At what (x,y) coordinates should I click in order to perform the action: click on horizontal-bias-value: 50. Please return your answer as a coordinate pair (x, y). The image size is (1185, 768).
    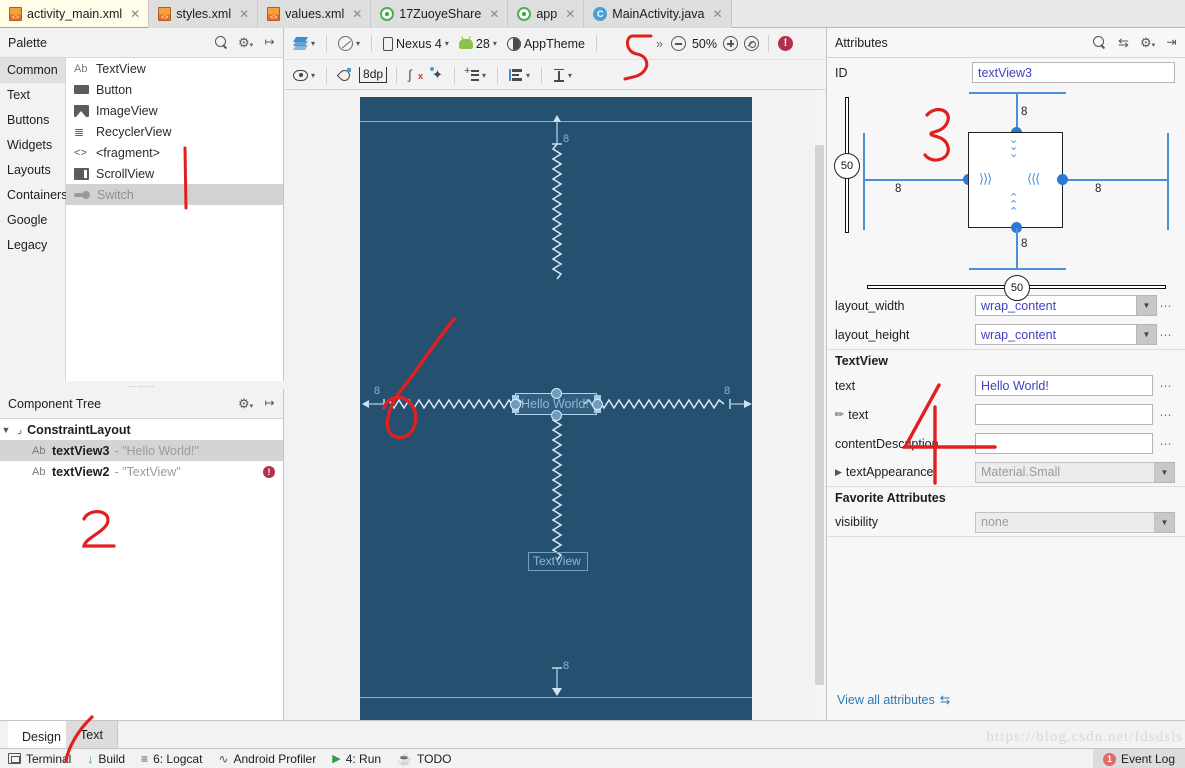
    Looking at the image, I should click on (1017, 288).